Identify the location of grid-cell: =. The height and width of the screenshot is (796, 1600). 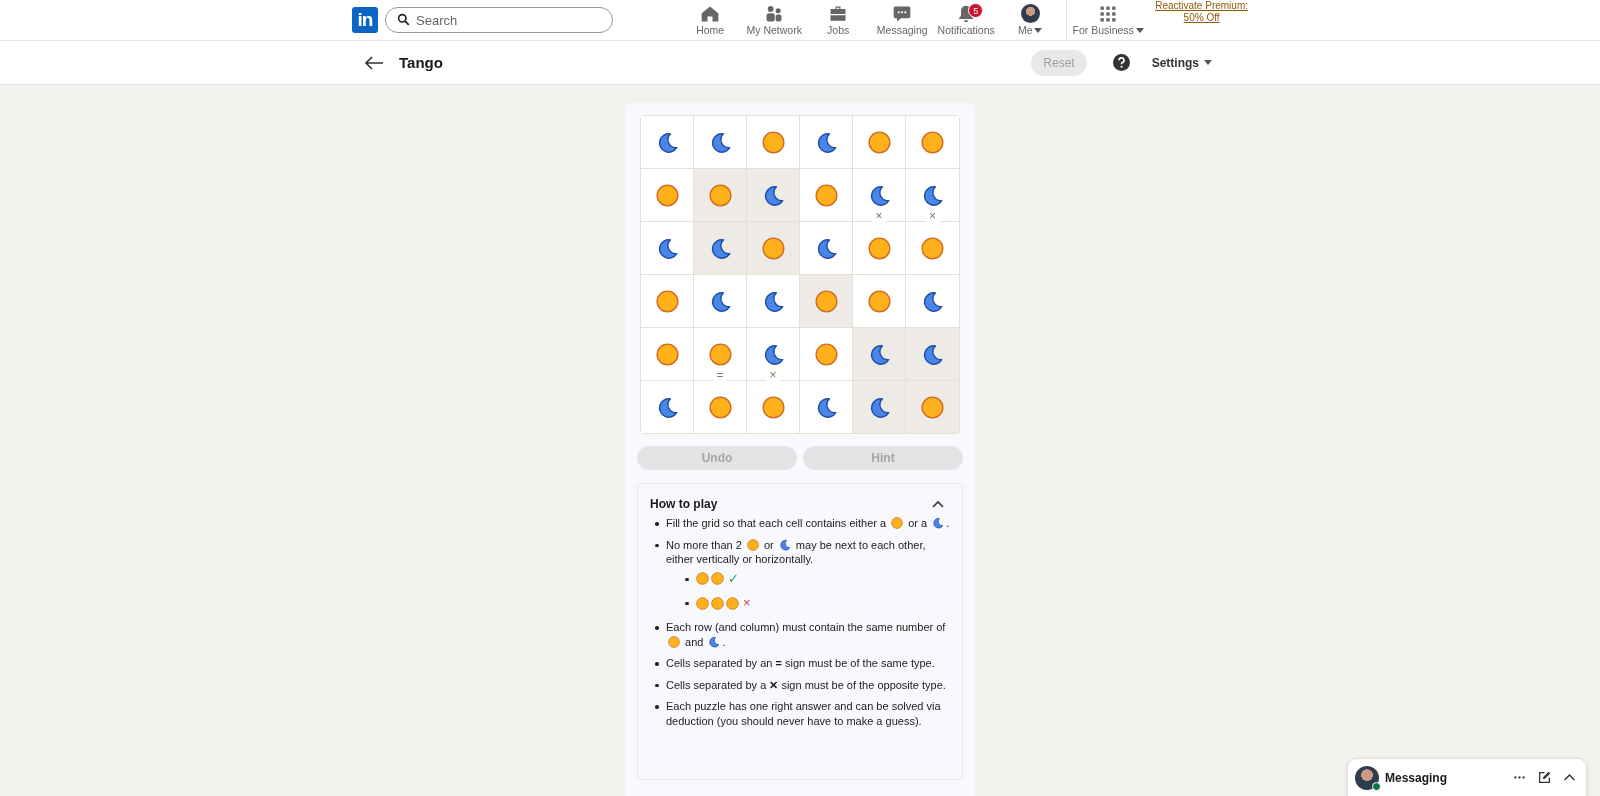
(720, 354).